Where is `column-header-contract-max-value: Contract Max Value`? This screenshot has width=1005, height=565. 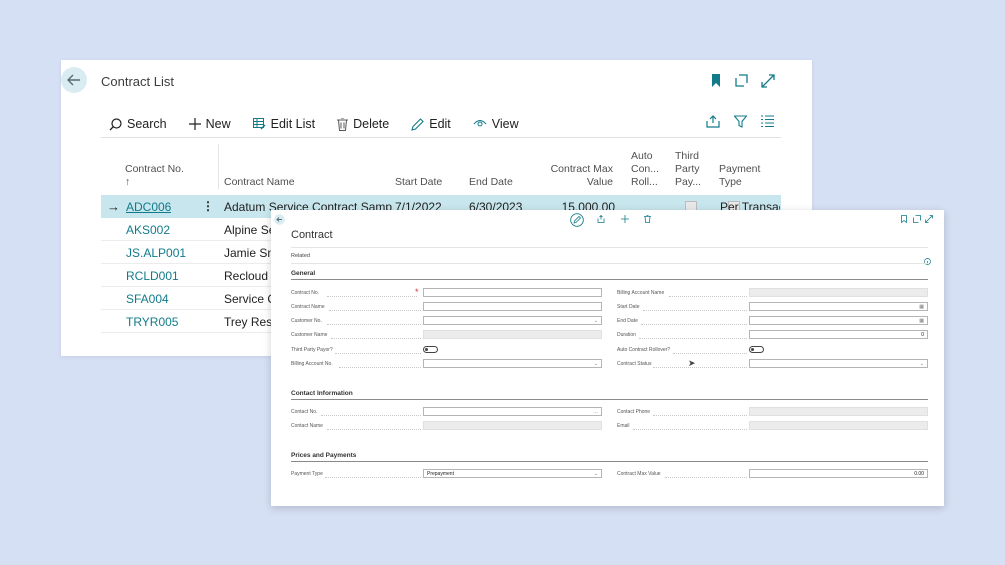
column-header-contract-max-value: Contract Max Value is located at coordinates (581, 176).